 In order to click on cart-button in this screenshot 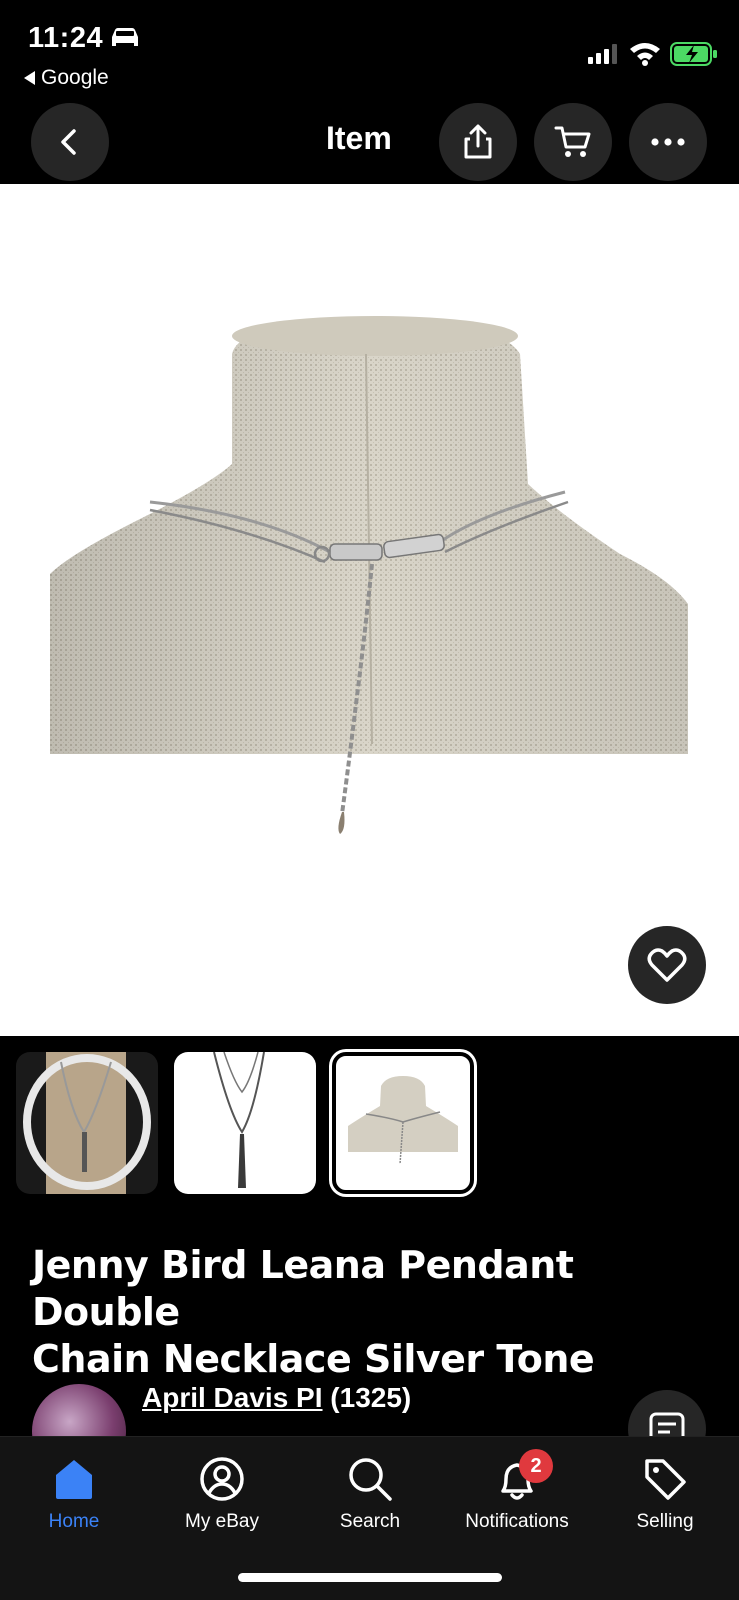, I will do `click(573, 142)`.